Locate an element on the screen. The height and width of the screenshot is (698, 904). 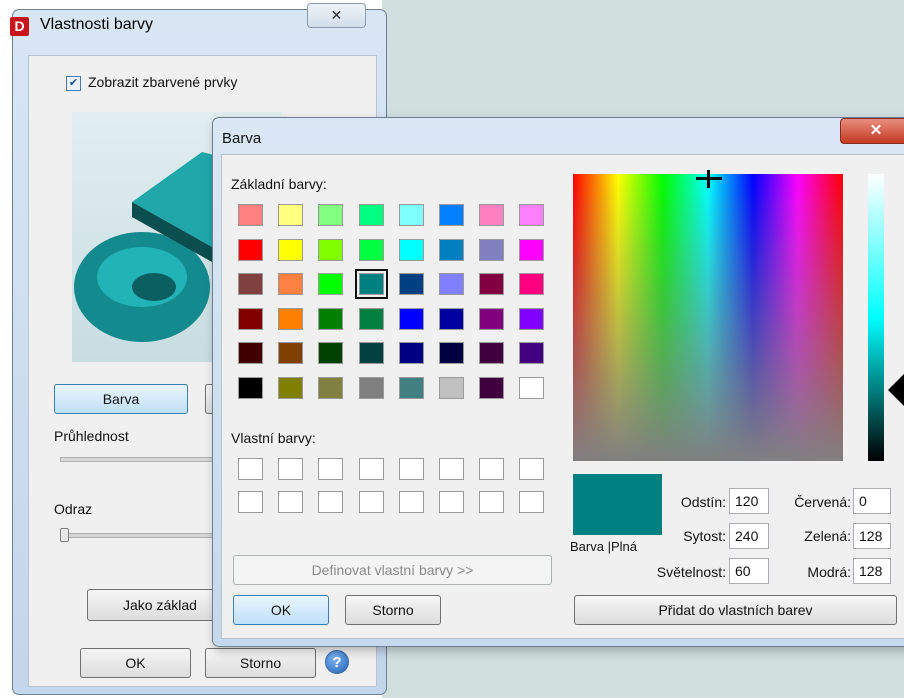
luminance-field: 60 is located at coordinates (749, 571).